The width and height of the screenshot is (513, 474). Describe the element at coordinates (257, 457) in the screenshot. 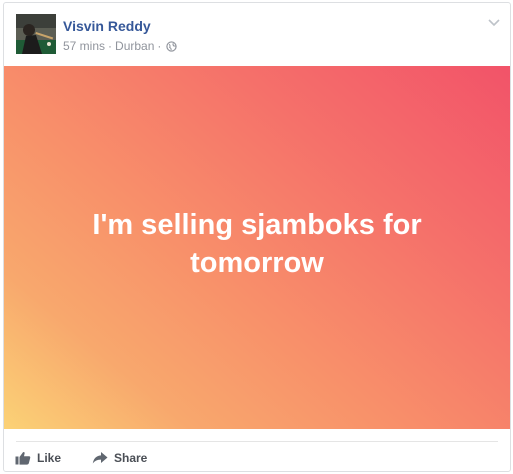

I see `post-actions: Like Share` at that location.